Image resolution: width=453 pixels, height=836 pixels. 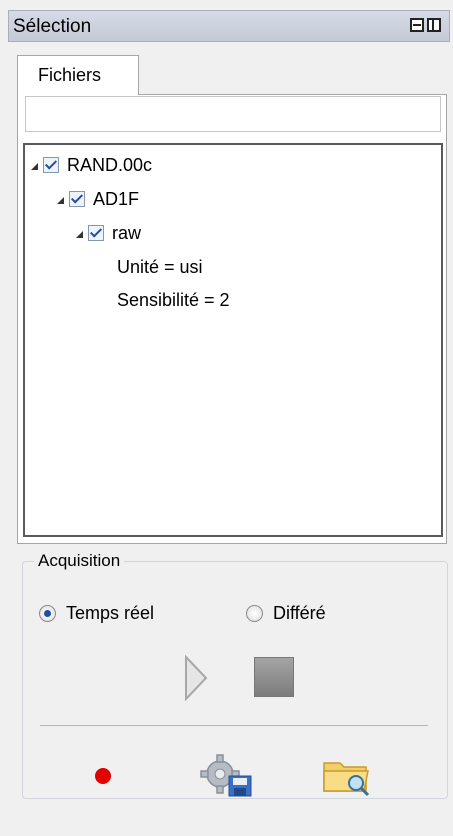 I want to click on tree-node-label: AD1F, so click(x=116, y=198).